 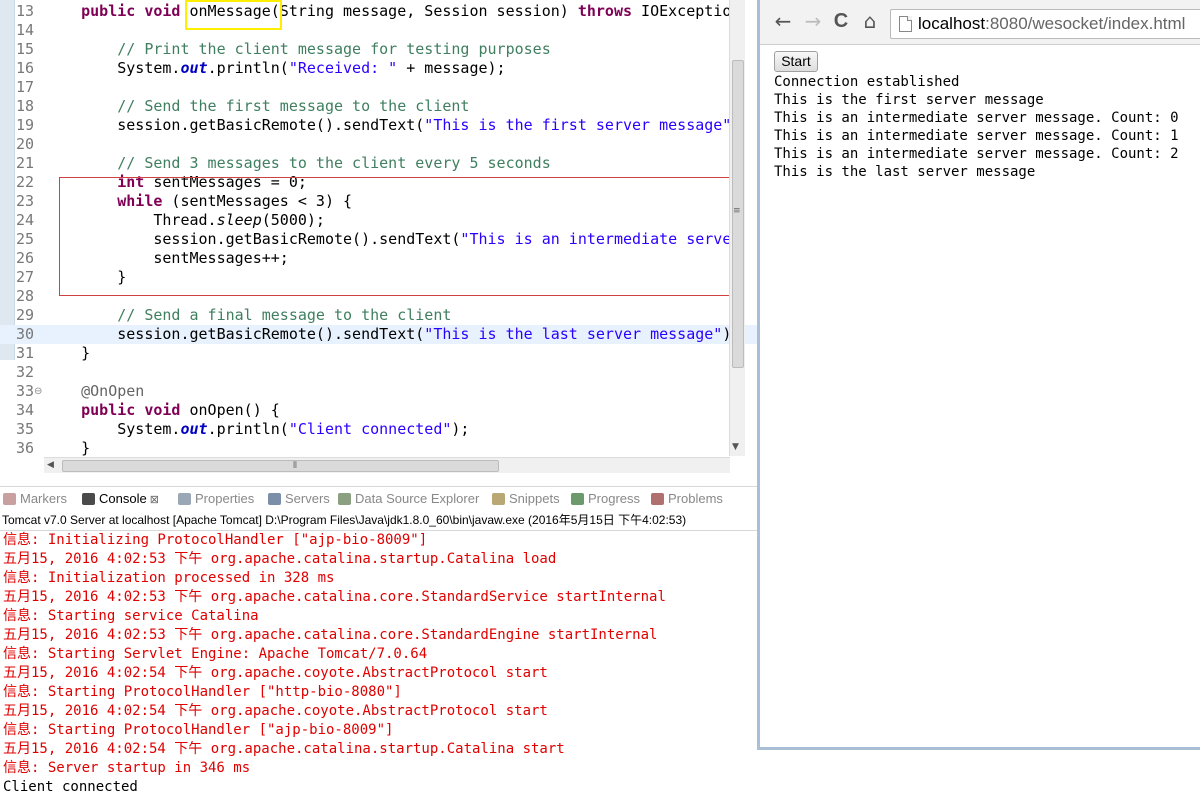 What do you see at coordinates (43, 498) in the screenshot?
I see `tab-label: Markers` at bounding box center [43, 498].